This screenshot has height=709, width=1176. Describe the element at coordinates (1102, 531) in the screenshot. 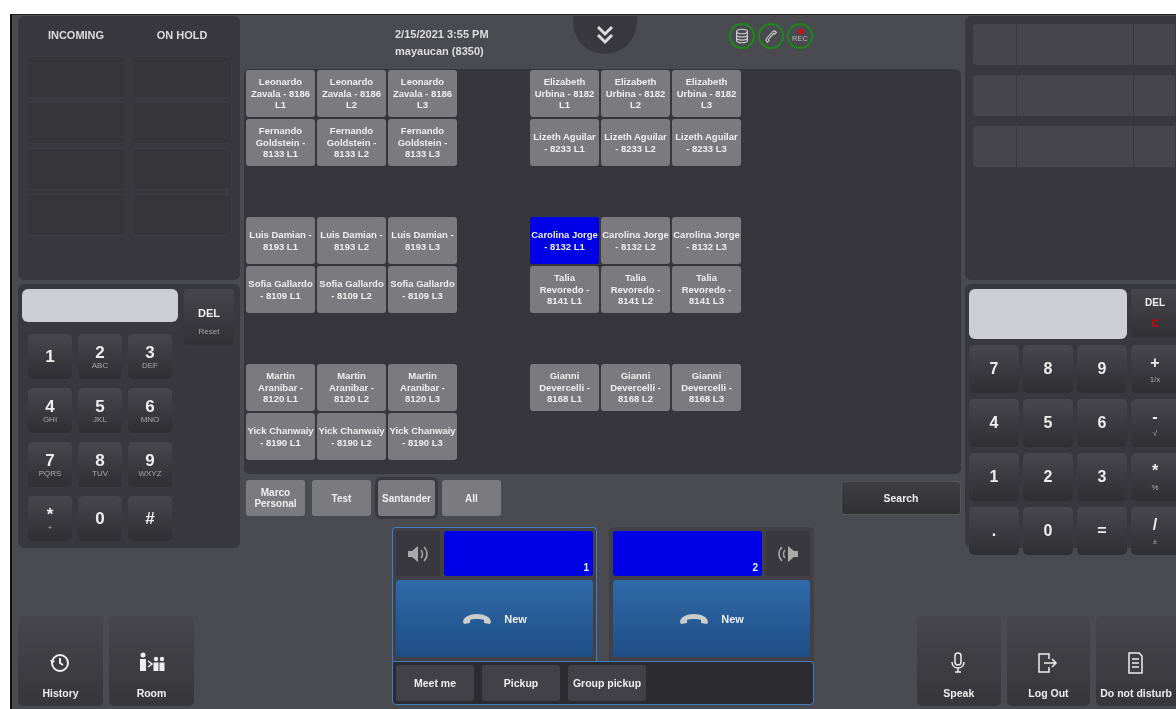

I see `calculator-key: =` at that location.